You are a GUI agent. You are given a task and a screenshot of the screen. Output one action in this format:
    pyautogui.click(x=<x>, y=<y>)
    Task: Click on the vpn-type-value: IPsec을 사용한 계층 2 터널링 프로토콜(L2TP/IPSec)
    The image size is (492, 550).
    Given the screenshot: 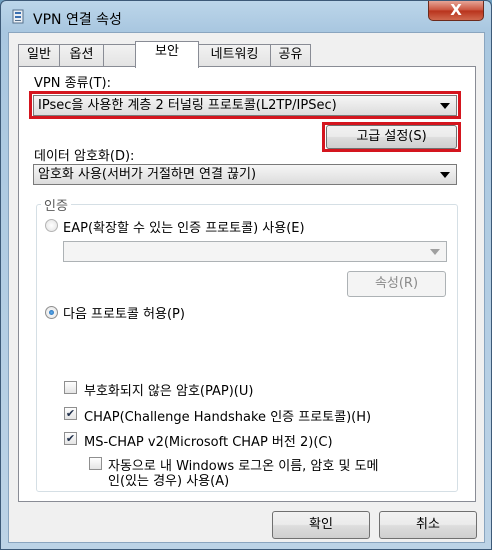 What is the action you would take?
    pyautogui.click(x=187, y=105)
    